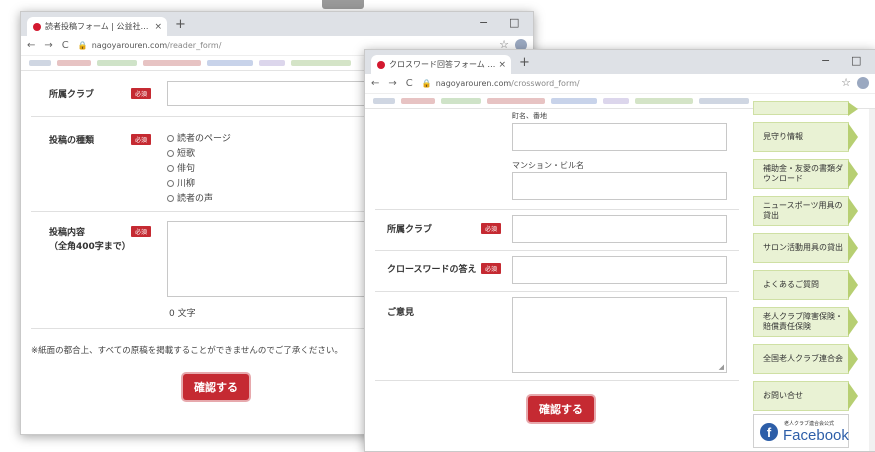  I want to click on tab-reader-form: 読者投稿フォーム | 公益社団法人名 ×, so click(97, 26).